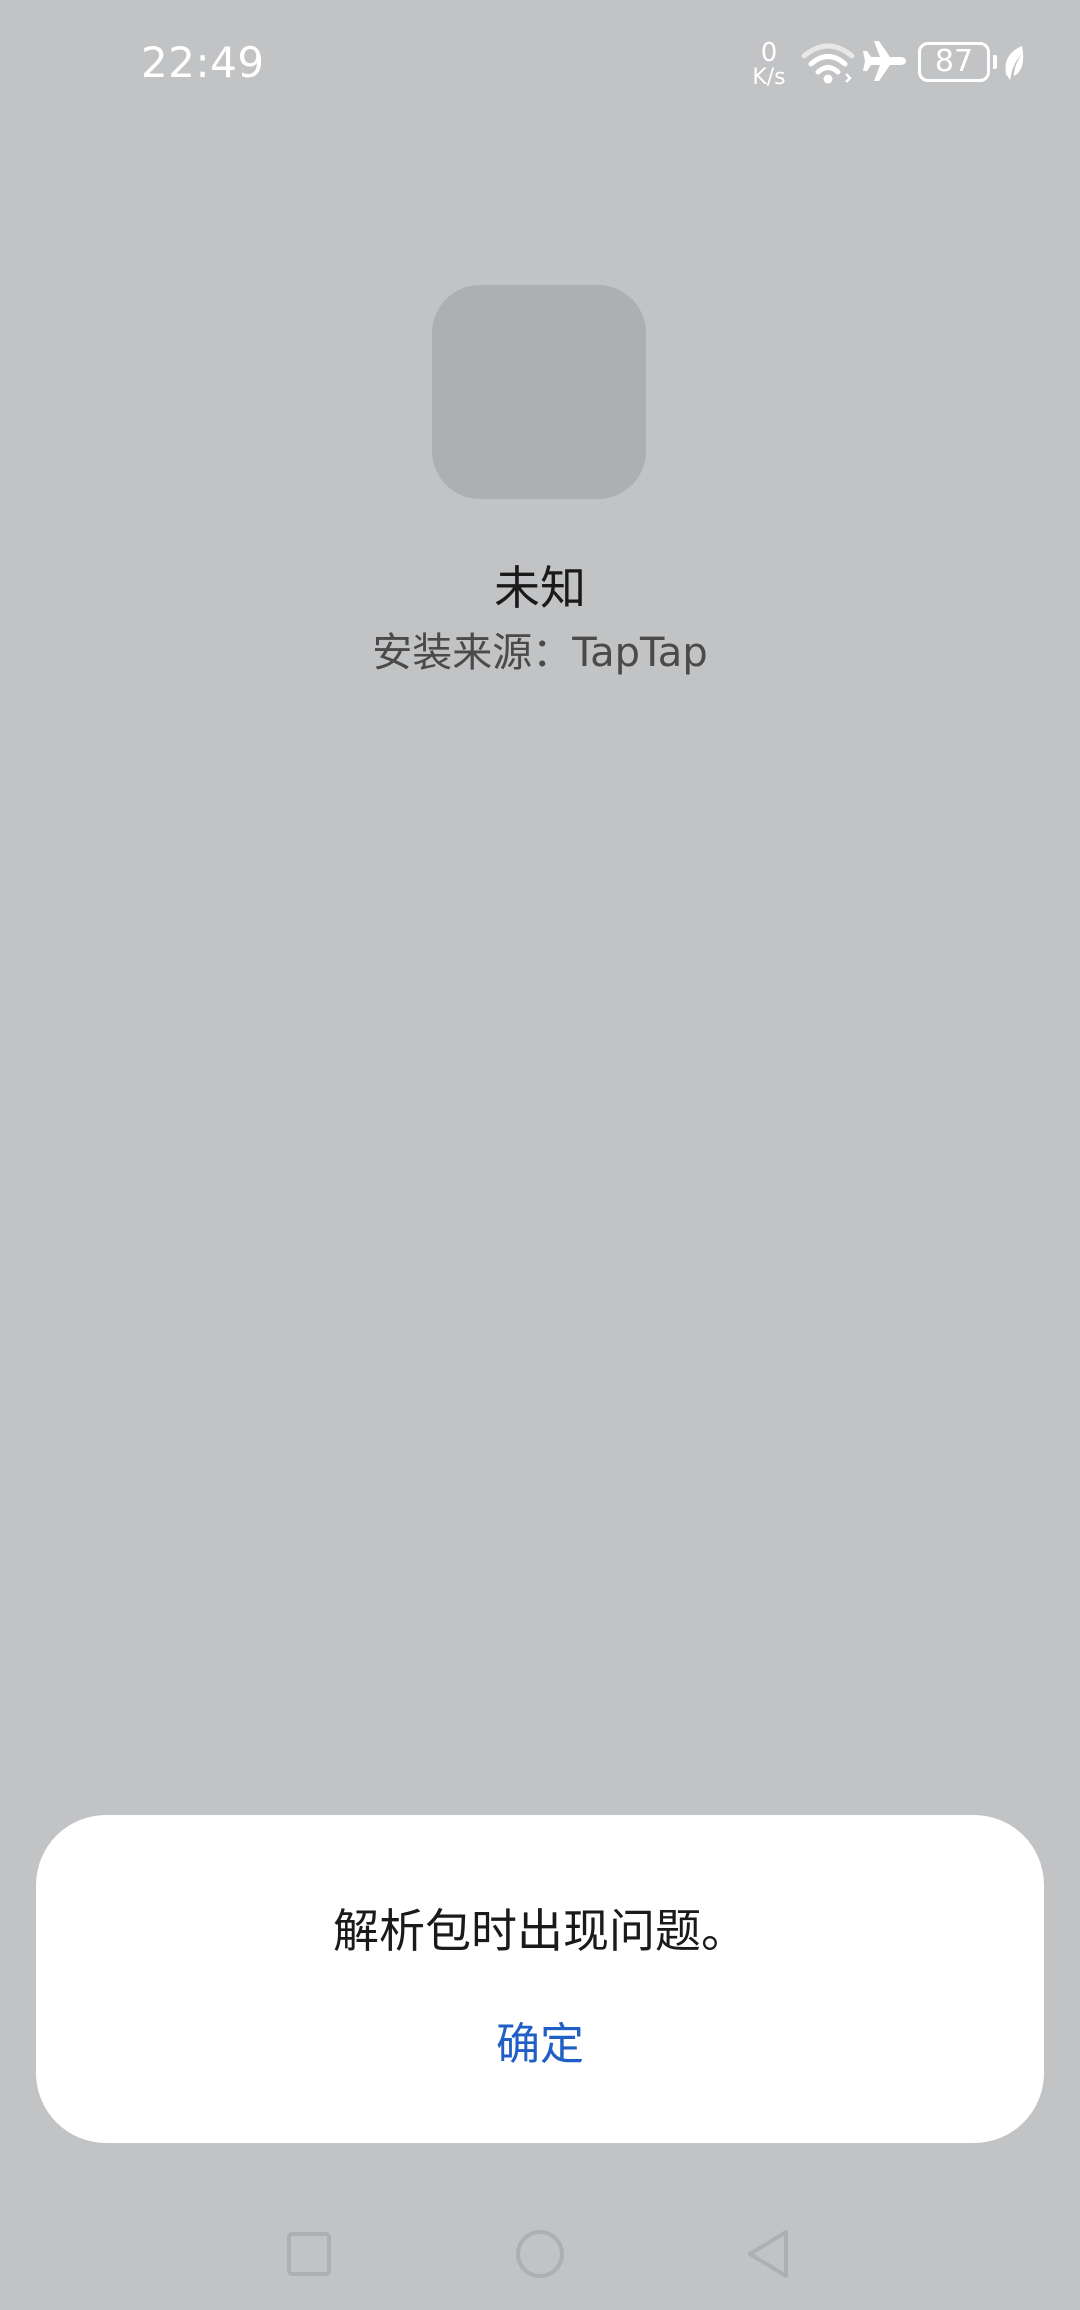 The width and height of the screenshot is (1080, 2310). Describe the element at coordinates (203, 62) in the screenshot. I see `status-time: 22:49` at that location.